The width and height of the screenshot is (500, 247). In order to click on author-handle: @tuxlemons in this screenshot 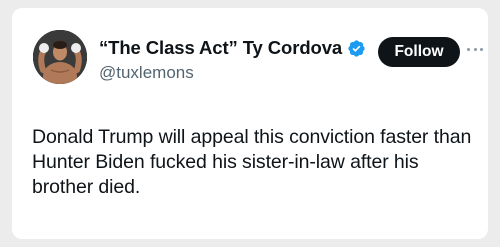, I will do `click(146, 73)`.